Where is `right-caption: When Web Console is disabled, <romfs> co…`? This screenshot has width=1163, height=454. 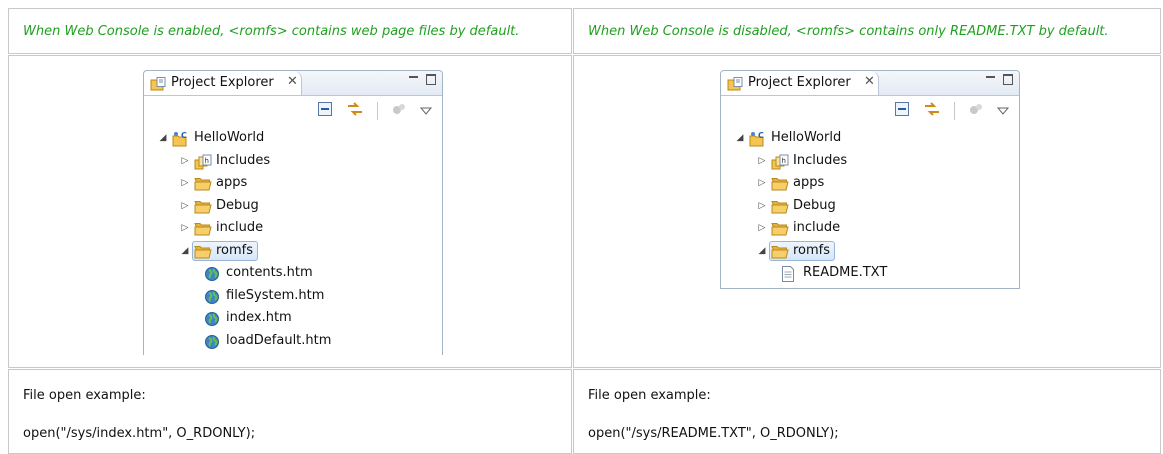
right-caption: When Web Console is disabled, <romfs> co… is located at coordinates (848, 31).